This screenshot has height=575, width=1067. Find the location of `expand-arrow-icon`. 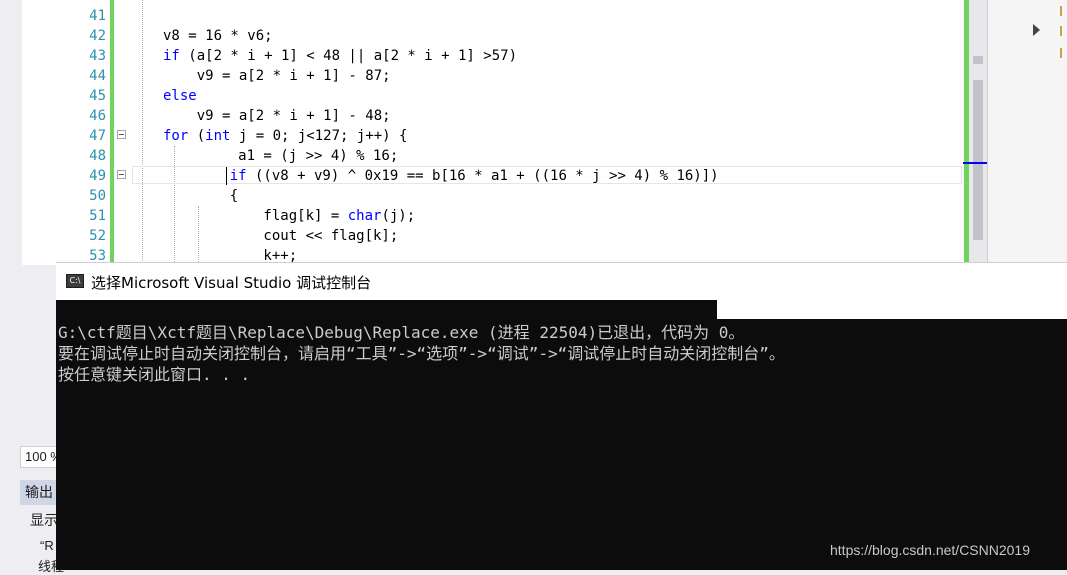

expand-arrow-icon is located at coordinates (1036, 30).